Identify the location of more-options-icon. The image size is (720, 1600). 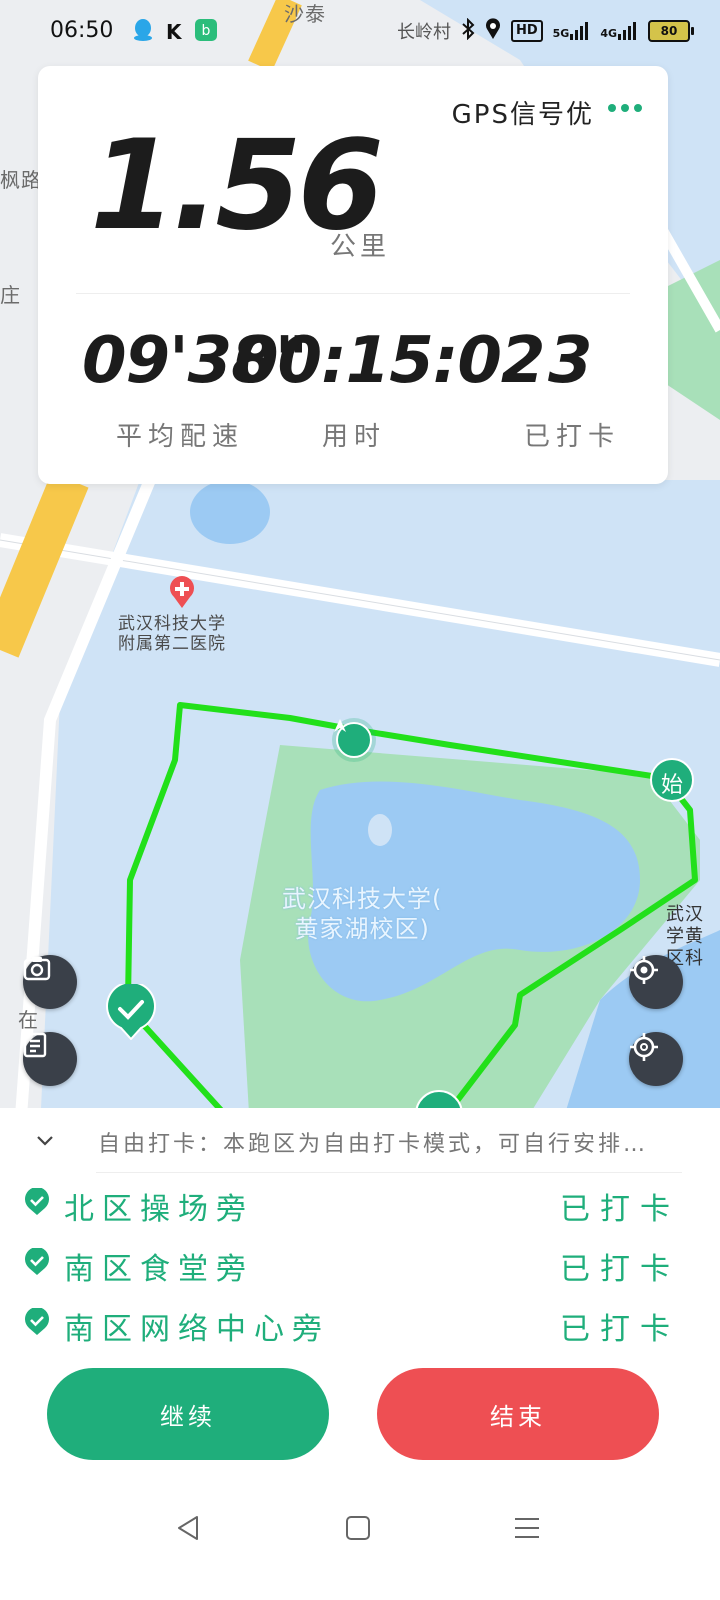
(625, 108).